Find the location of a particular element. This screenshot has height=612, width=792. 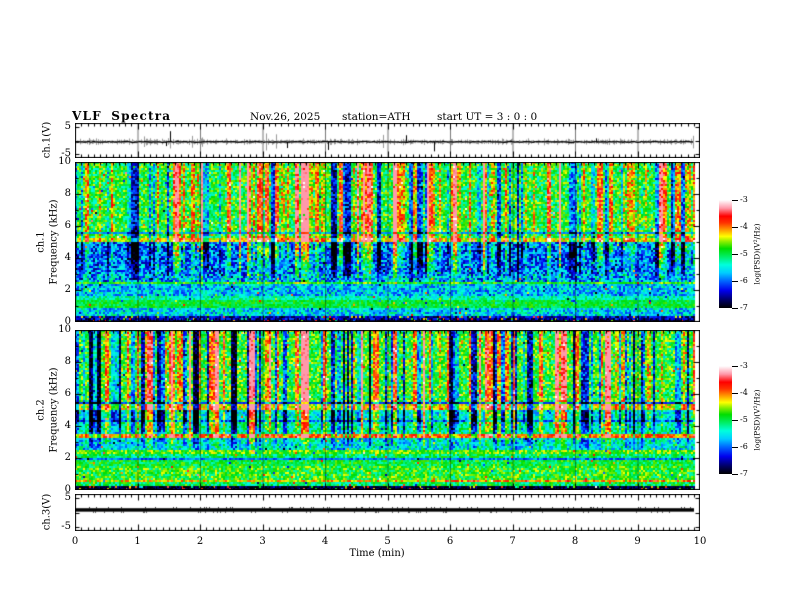

time-tick-label: 4 is located at coordinates (325, 541).